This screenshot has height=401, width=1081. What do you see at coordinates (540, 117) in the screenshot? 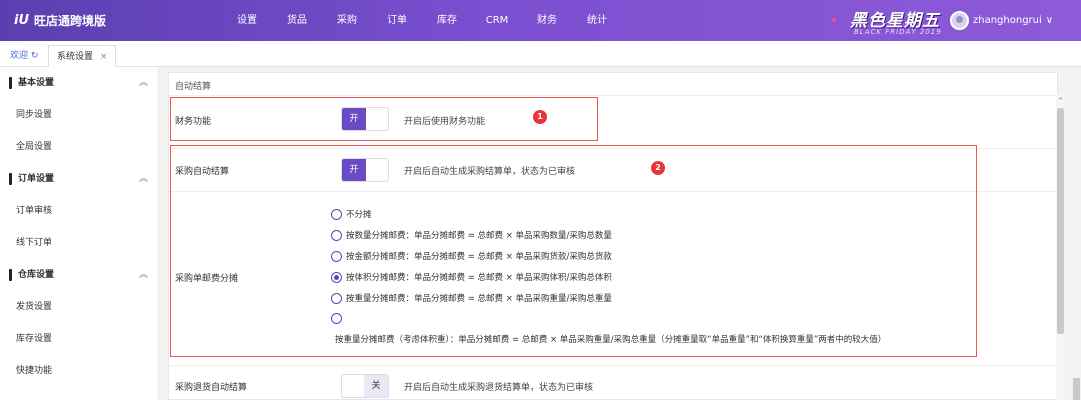
I see `marker-badge-1: 1` at bounding box center [540, 117].